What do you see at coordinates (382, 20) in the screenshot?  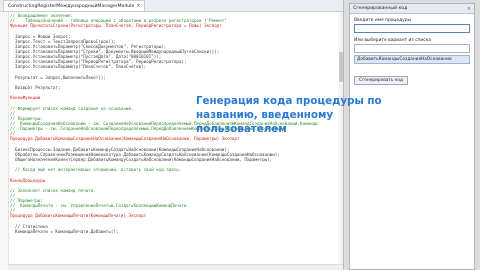 I see `procedure-name-label: Введите имя процедуры` at bounding box center [382, 20].